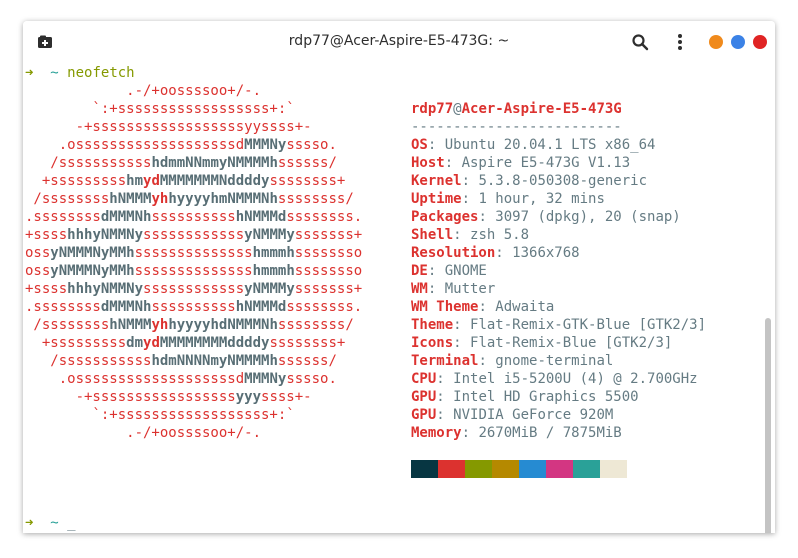 This screenshot has width=798, height=558. What do you see at coordinates (46, 235) in the screenshot?
I see `logo-segment: +ssss` at bounding box center [46, 235].